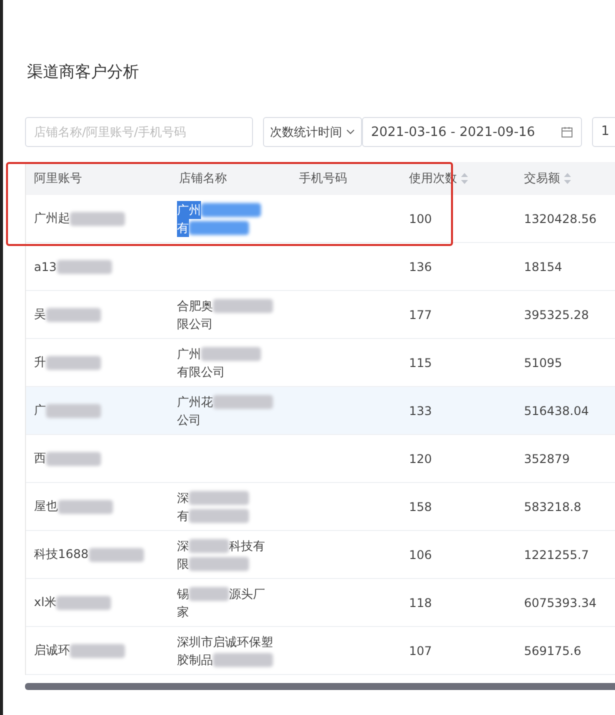 This screenshot has width=615, height=715. What do you see at coordinates (201, 372) in the screenshot?
I see `table-cell-text: 有限公司` at bounding box center [201, 372].